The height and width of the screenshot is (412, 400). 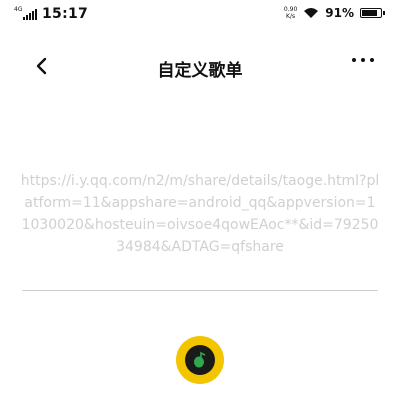 What do you see at coordinates (65, 14) in the screenshot?
I see `status-time: 15:17` at bounding box center [65, 14].